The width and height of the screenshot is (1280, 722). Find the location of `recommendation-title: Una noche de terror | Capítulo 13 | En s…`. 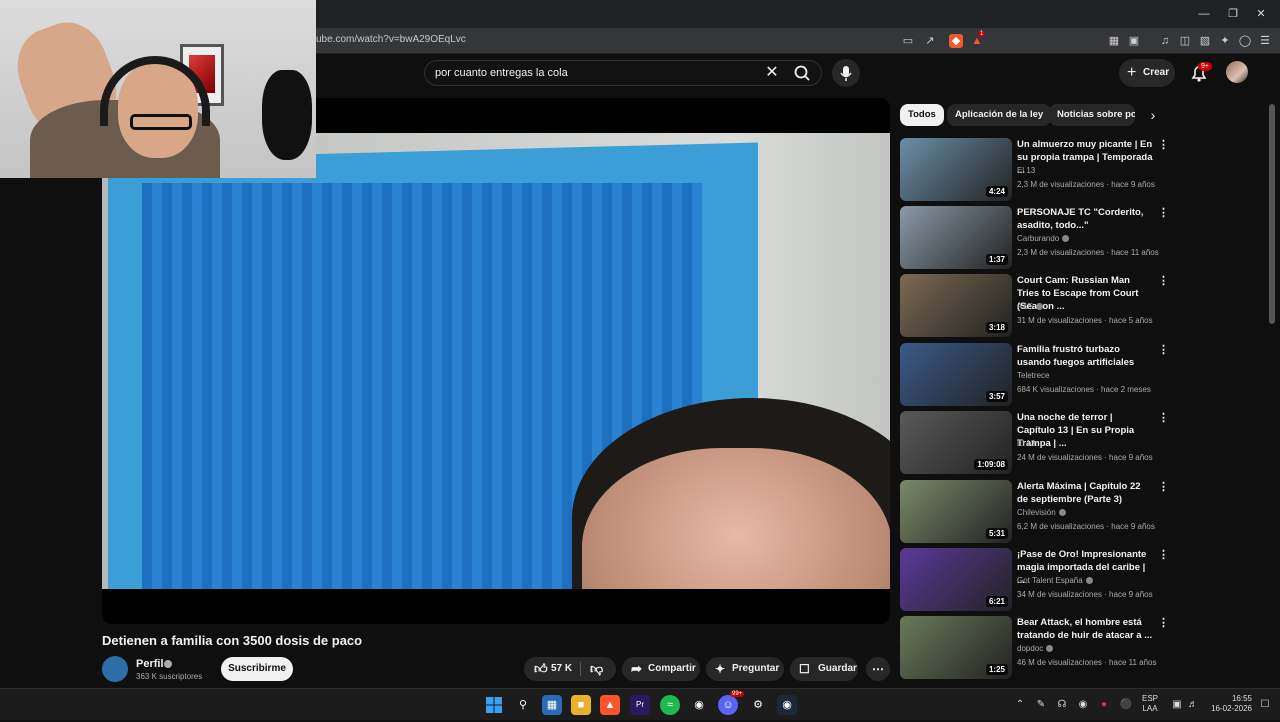

recommendation-title: Una noche de terror | Capítulo 13 | En s… is located at coordinates (1085, 430).